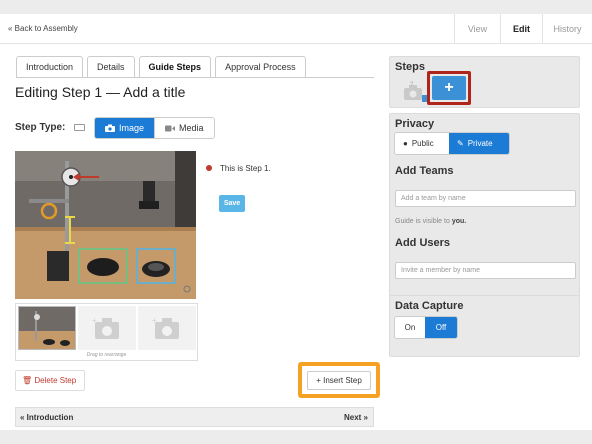 The height and width of the screenshot is (444, 592). Describe the element at coordinates (441, 327) in the screenshot. I see `capture-off-button: Off` at that location.